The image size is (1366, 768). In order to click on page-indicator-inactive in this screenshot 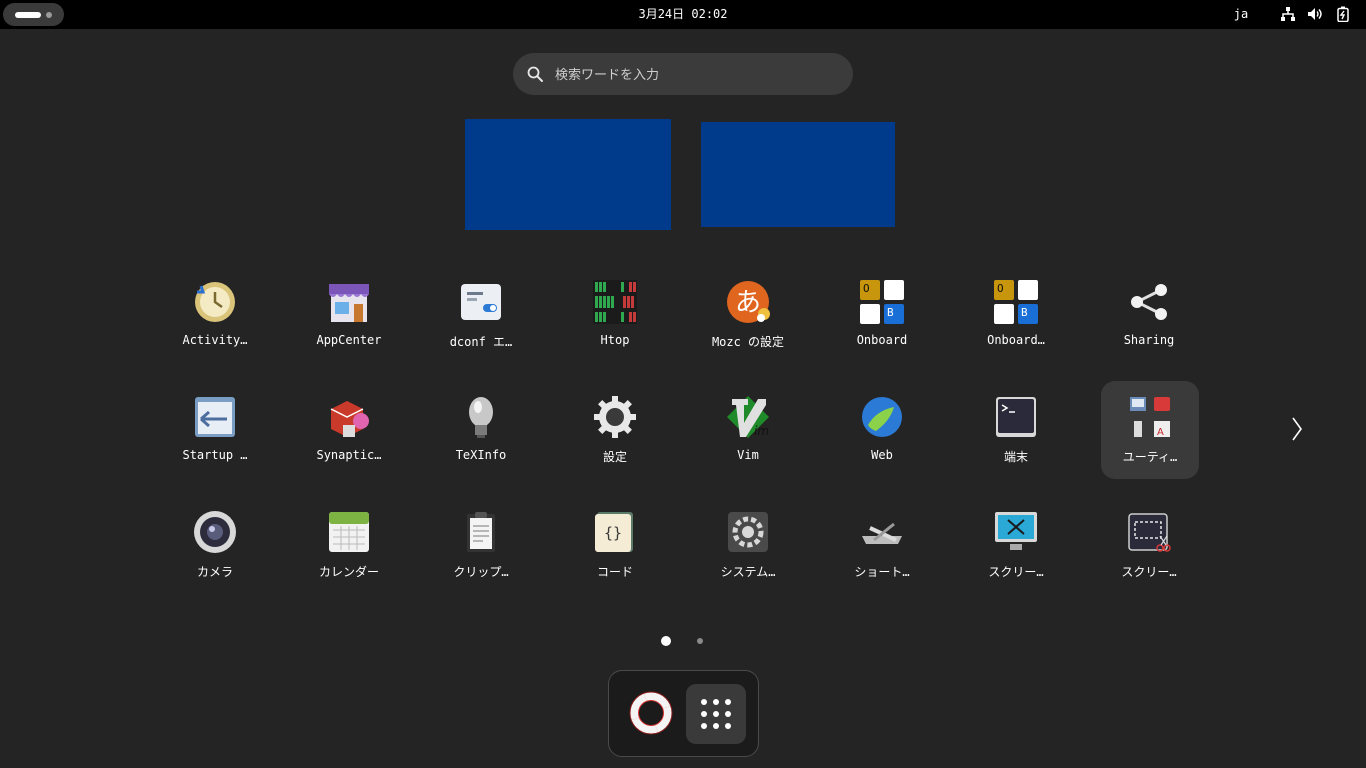, I will do `click(700, 641)`.